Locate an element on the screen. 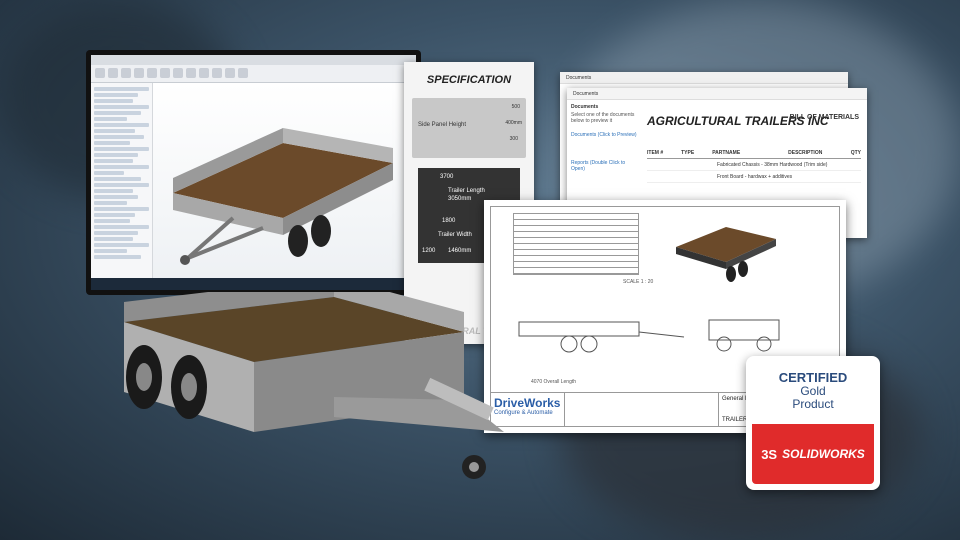  trailer-length-label: Trailer Length is located at coordinates (466, 191).